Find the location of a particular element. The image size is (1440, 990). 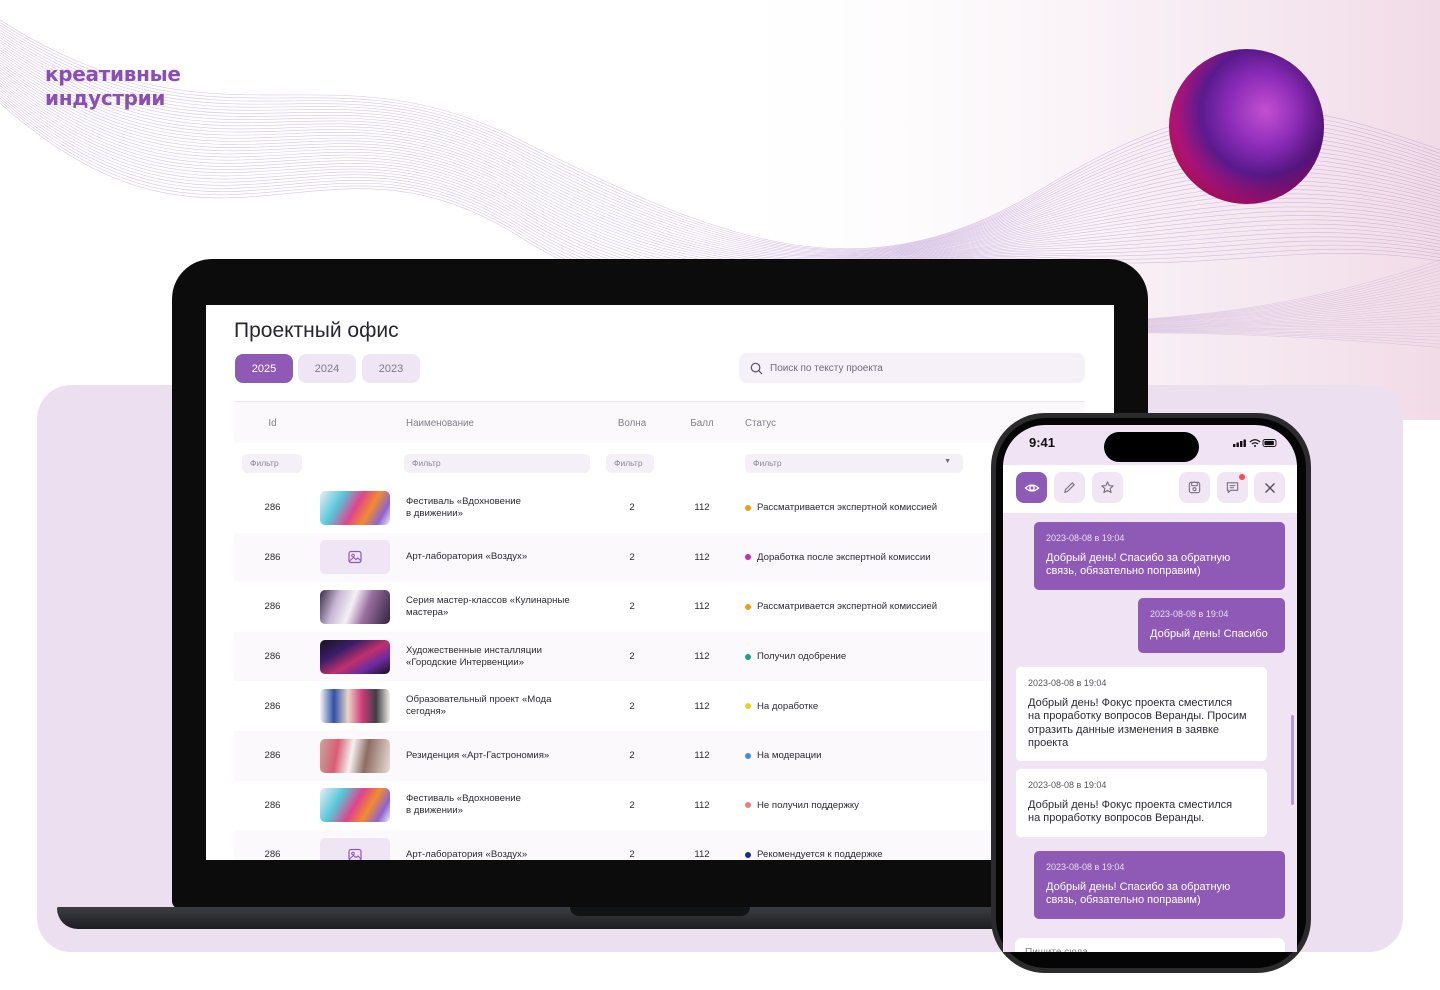

brand-line-2: индустрии is located at coordinates (105, 98).